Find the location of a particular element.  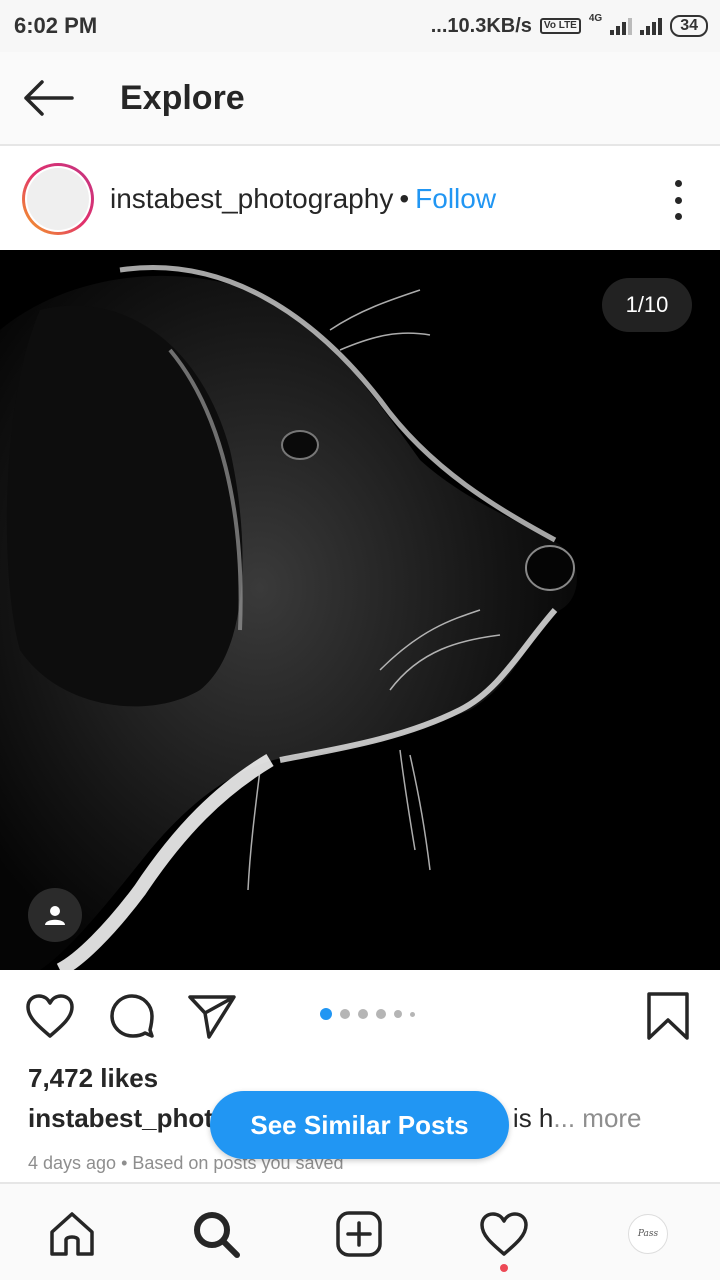

send-icon is located at coordinates (212, 1017).